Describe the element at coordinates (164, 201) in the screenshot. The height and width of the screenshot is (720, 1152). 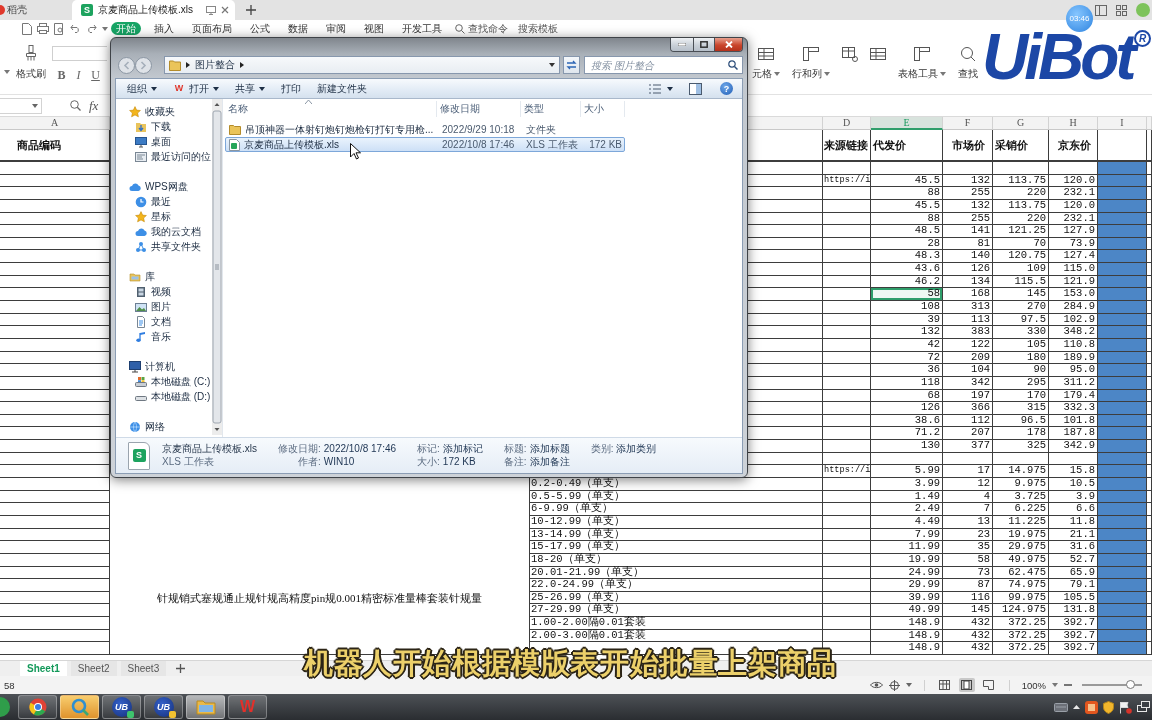
I see `nav-item: 最近` at that location.